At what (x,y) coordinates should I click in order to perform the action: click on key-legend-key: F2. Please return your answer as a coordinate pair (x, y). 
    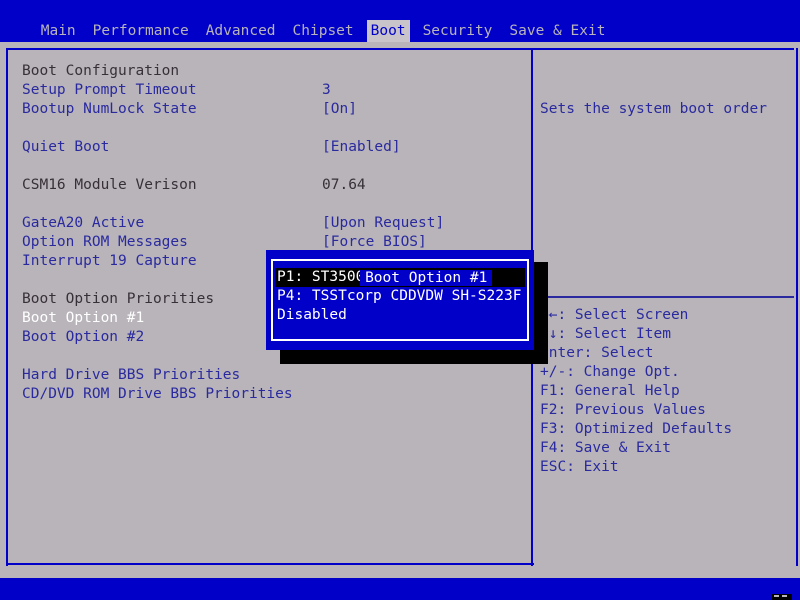
    Looking at the image, I should click on (549, 410).